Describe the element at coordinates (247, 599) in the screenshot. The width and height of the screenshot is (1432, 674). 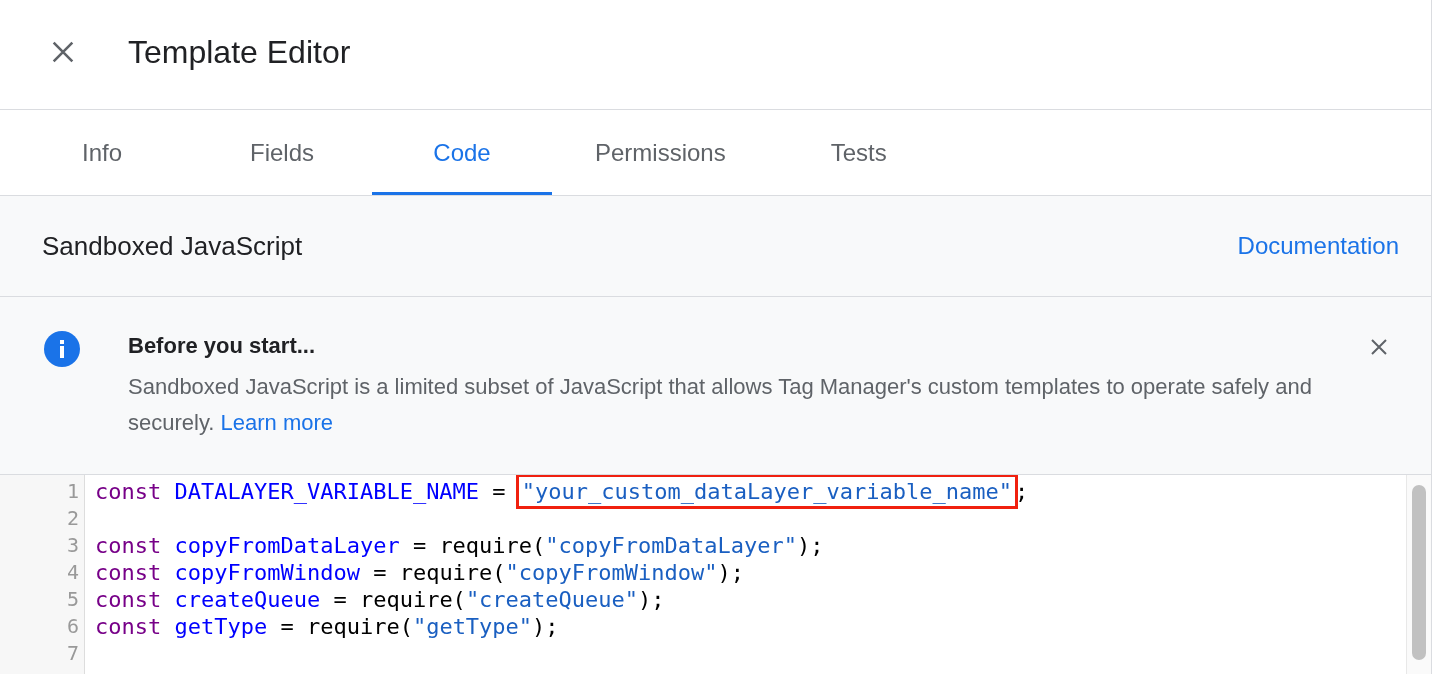
I see `code-variable: createQueue` at that location.